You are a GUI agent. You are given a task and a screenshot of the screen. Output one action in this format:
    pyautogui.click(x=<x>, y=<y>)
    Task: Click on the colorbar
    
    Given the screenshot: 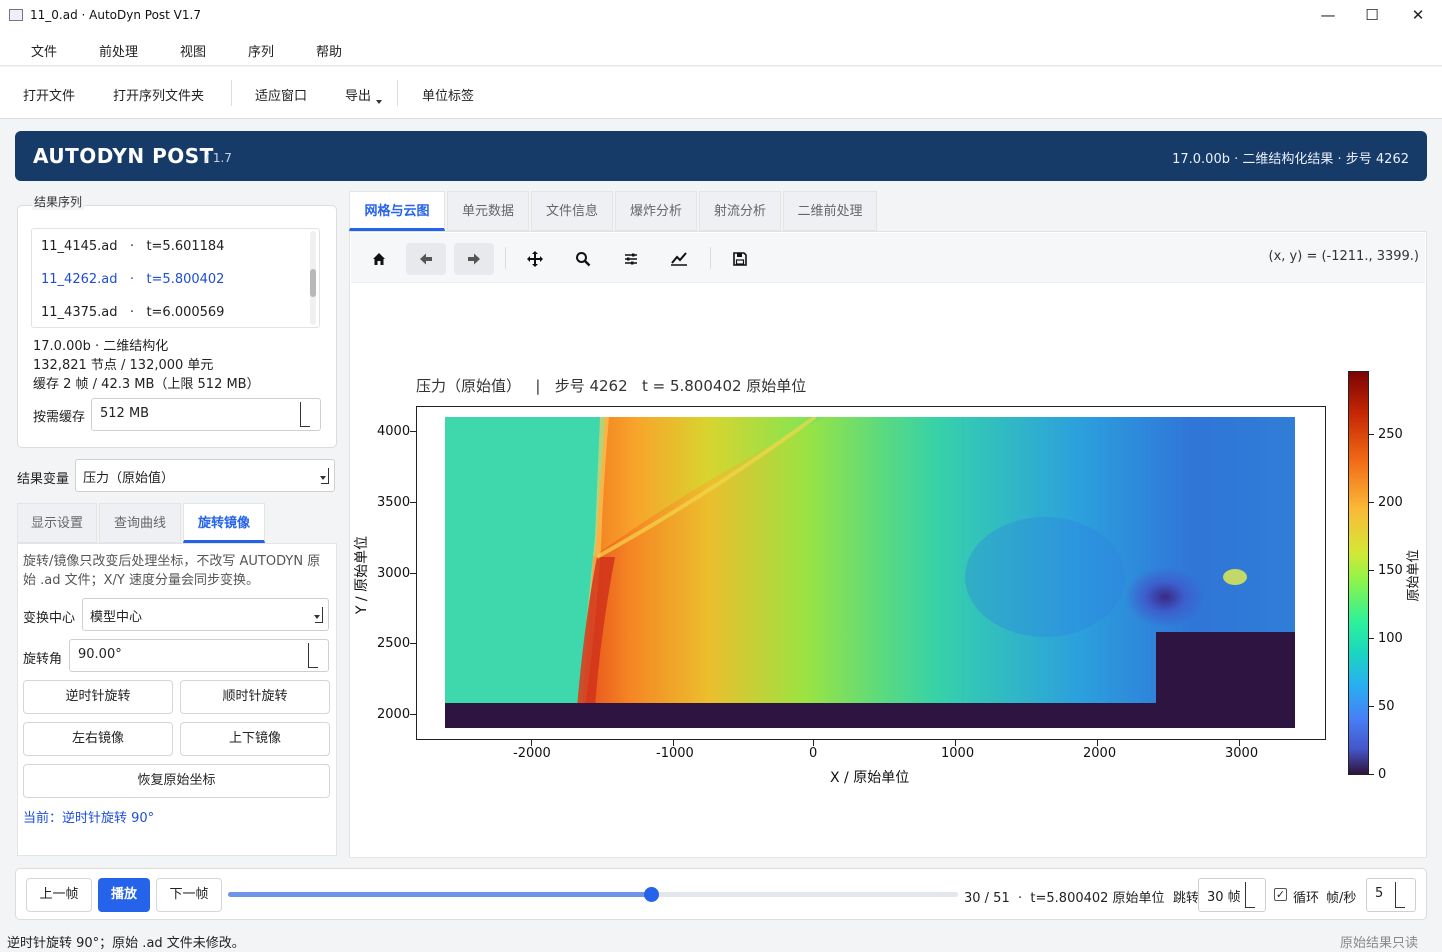 What is the action you would take?
    pyautogui.click(x=1358, y=573)
    